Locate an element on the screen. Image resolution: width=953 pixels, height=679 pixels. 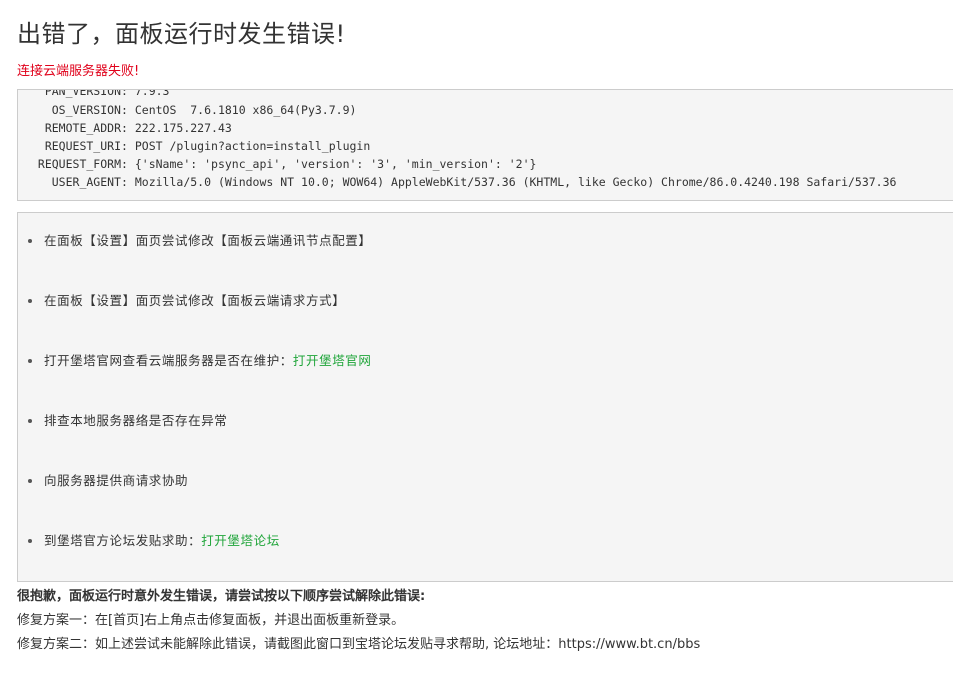
tip-text: 打开堡塔官网查看云端服务器是否在维护： is located at coordinates (168, 360).